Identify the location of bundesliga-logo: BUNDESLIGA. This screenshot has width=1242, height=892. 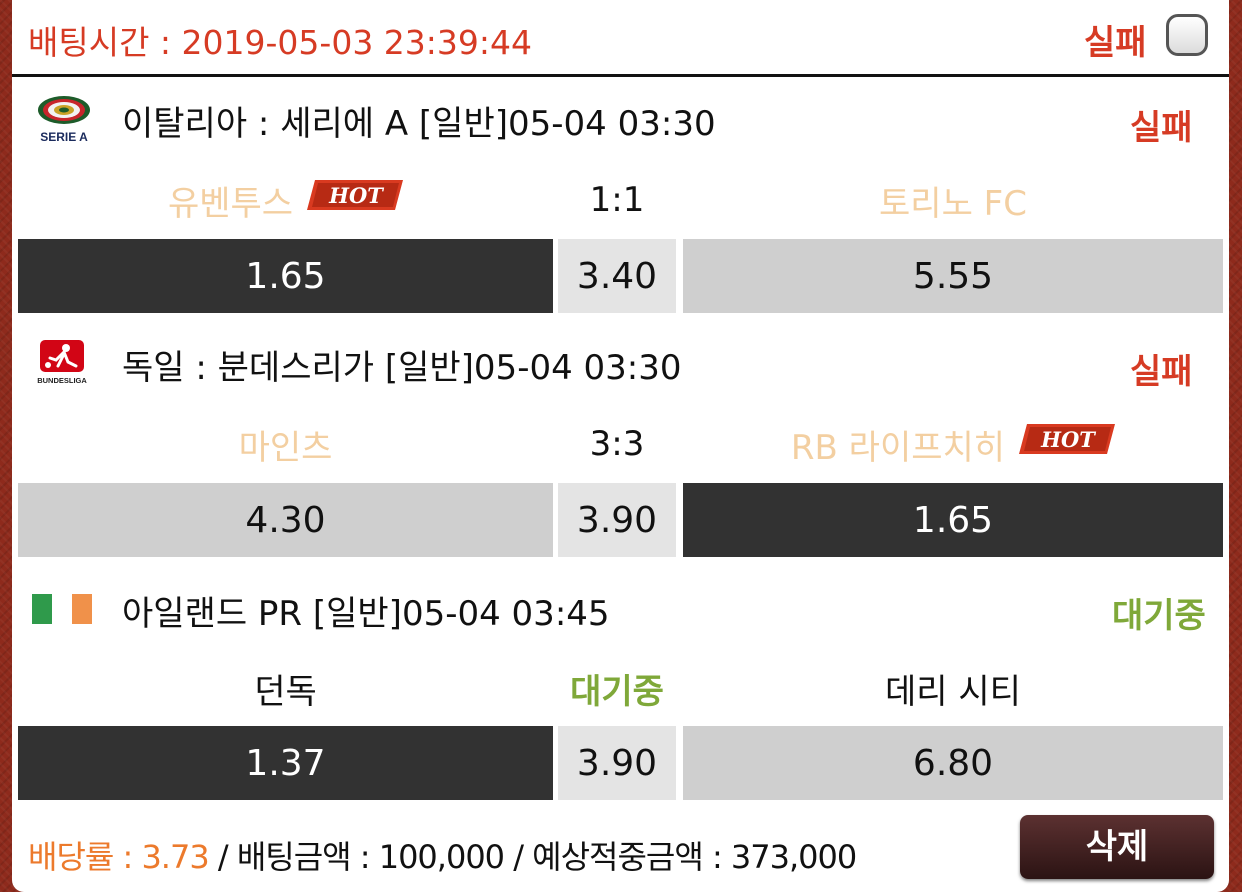
(64, 362).